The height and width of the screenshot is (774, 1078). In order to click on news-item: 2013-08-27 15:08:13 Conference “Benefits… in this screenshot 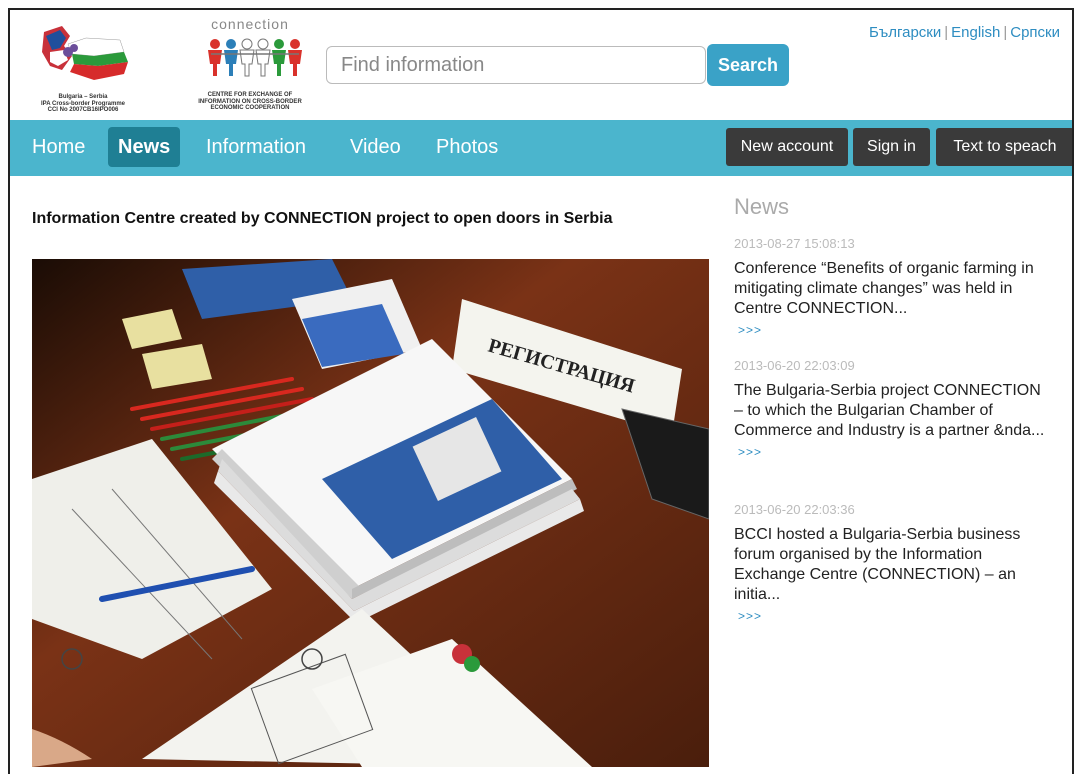, I will do `click(894, 286)`.